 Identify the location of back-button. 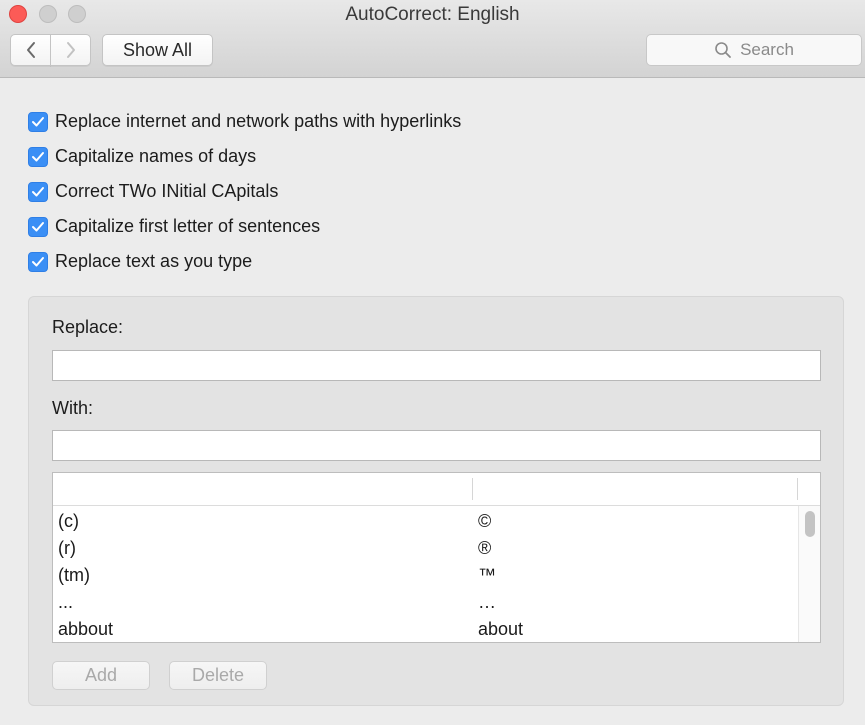
(30, 50).